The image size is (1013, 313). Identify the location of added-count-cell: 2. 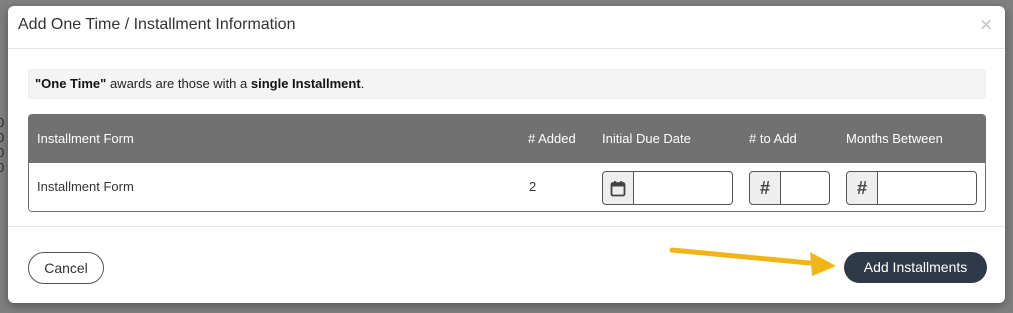
(533, 186).